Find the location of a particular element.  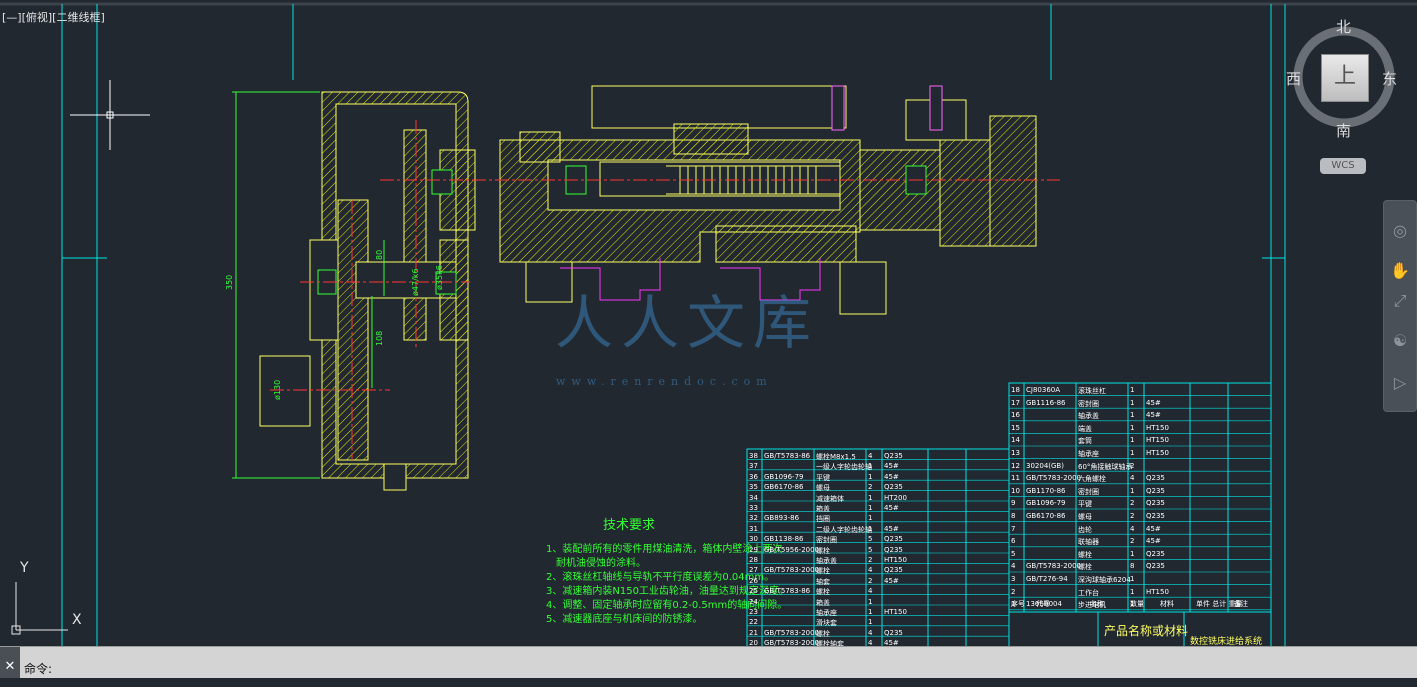

dim-35: ø35k6 is located at coordinates (439, 277).